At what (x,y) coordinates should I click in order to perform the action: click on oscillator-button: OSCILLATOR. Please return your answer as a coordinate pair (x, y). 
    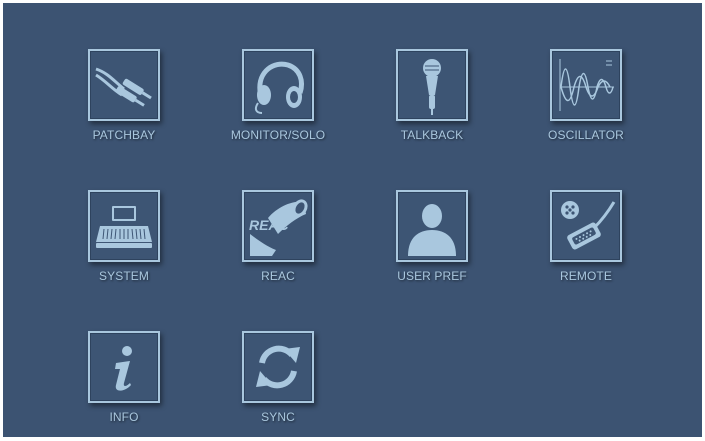
    Looking at the image, I should click on (586, 104).